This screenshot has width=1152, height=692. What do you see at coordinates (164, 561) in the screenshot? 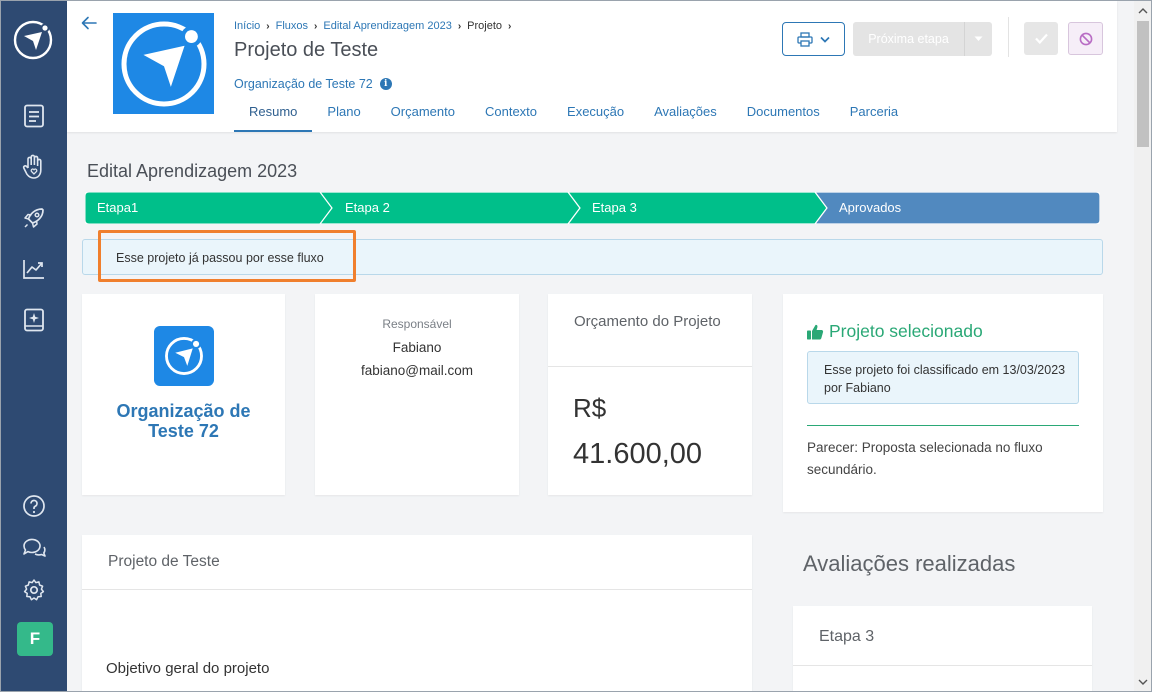
I see `project-card-title: Projeto de Teste` at bounding box center [164, 561].